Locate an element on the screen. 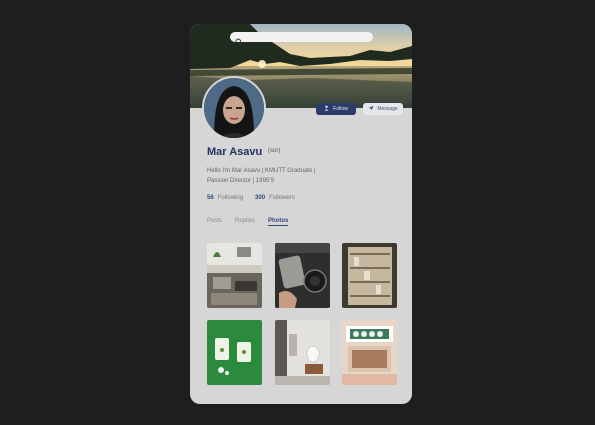  message-button: Message is located at coordinates (383, 109).